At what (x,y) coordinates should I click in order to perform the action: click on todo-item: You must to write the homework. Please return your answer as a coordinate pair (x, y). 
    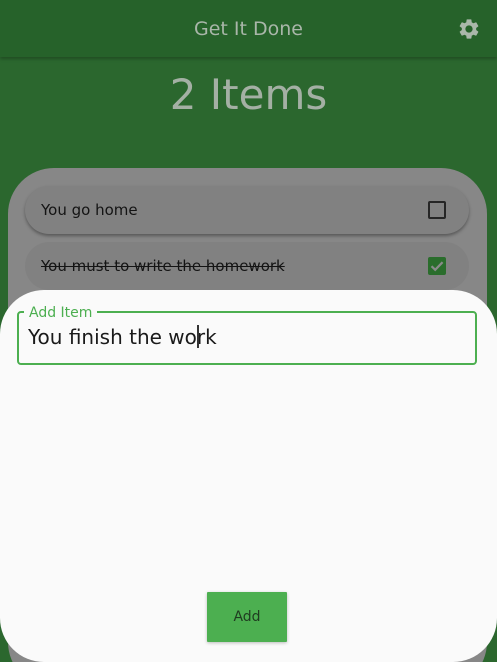
    Looking at the image, I should click on (247, 266).